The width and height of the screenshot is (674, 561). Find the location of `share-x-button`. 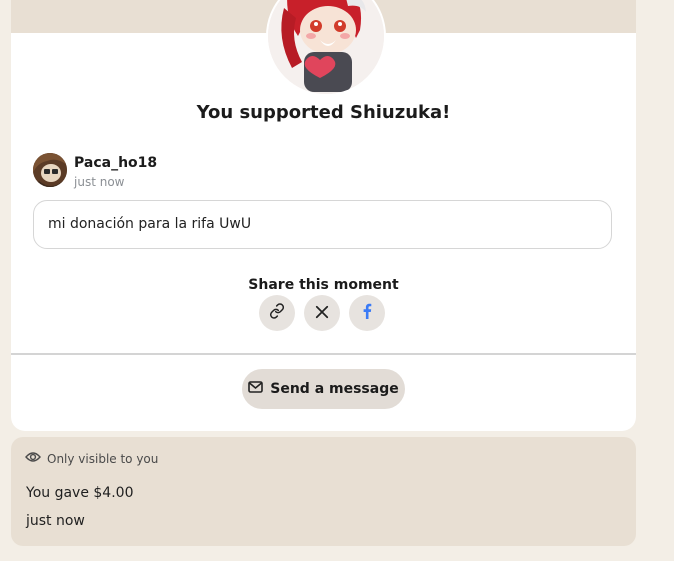

share-x-button is located at coordinates (322, 313).